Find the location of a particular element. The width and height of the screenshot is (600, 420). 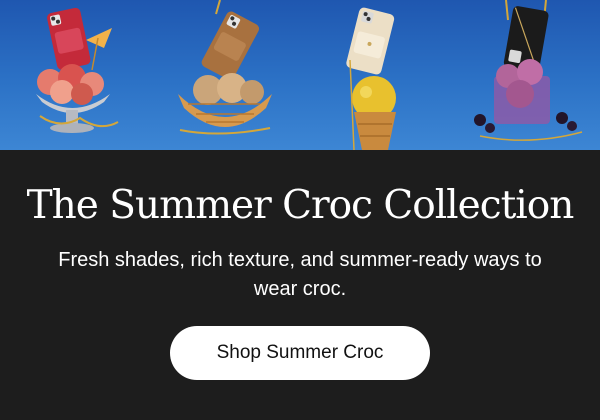

sundae-phone-case-icon is located at coordinates (77, 70).